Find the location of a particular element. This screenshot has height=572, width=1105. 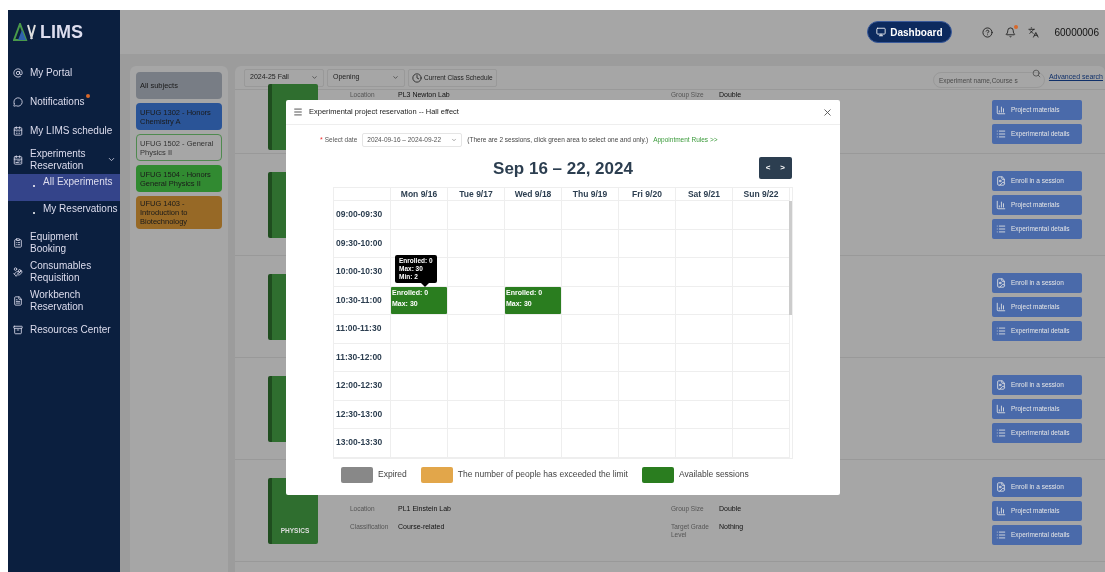

time-slot-label: 10:00-10:30 is located at coordinates (362, 272).